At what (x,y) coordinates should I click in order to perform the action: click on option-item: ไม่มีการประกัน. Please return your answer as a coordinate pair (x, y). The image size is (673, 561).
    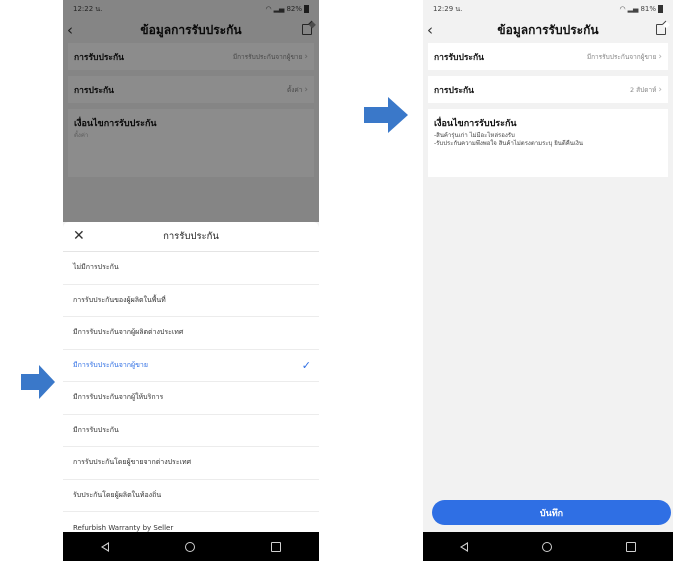
    Looking at the image, I should click on (191, 268).